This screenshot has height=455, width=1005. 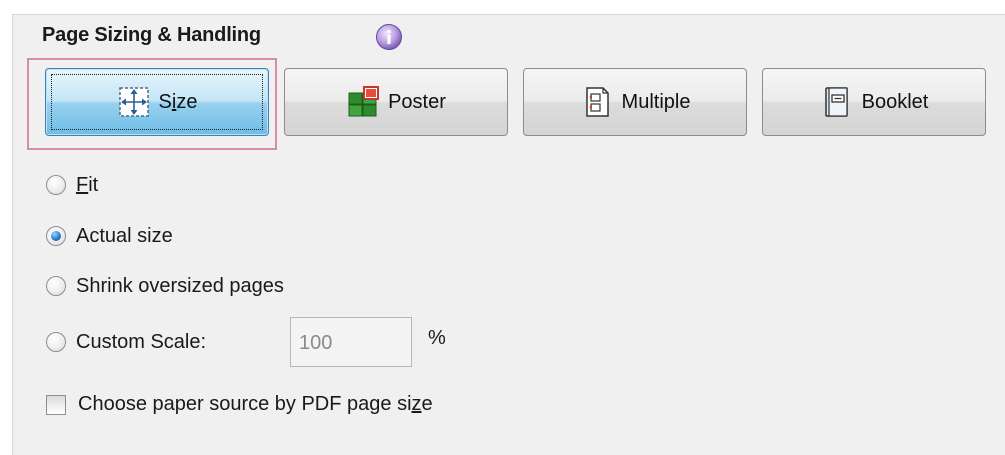 I want to click on size-button: Size, so click(x=157, y=102).